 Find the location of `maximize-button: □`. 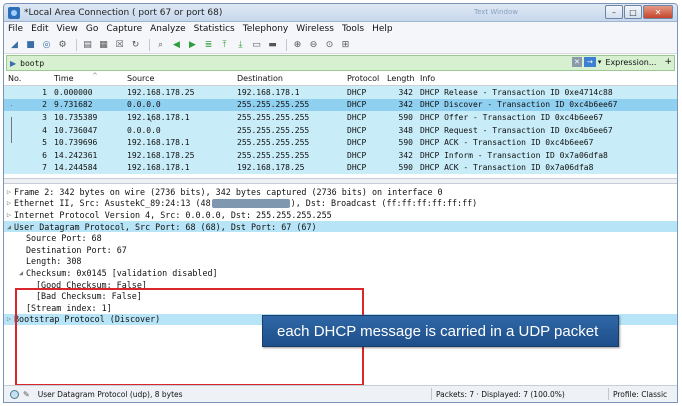

maximize-button: □ is located at coordinates (633, 12).